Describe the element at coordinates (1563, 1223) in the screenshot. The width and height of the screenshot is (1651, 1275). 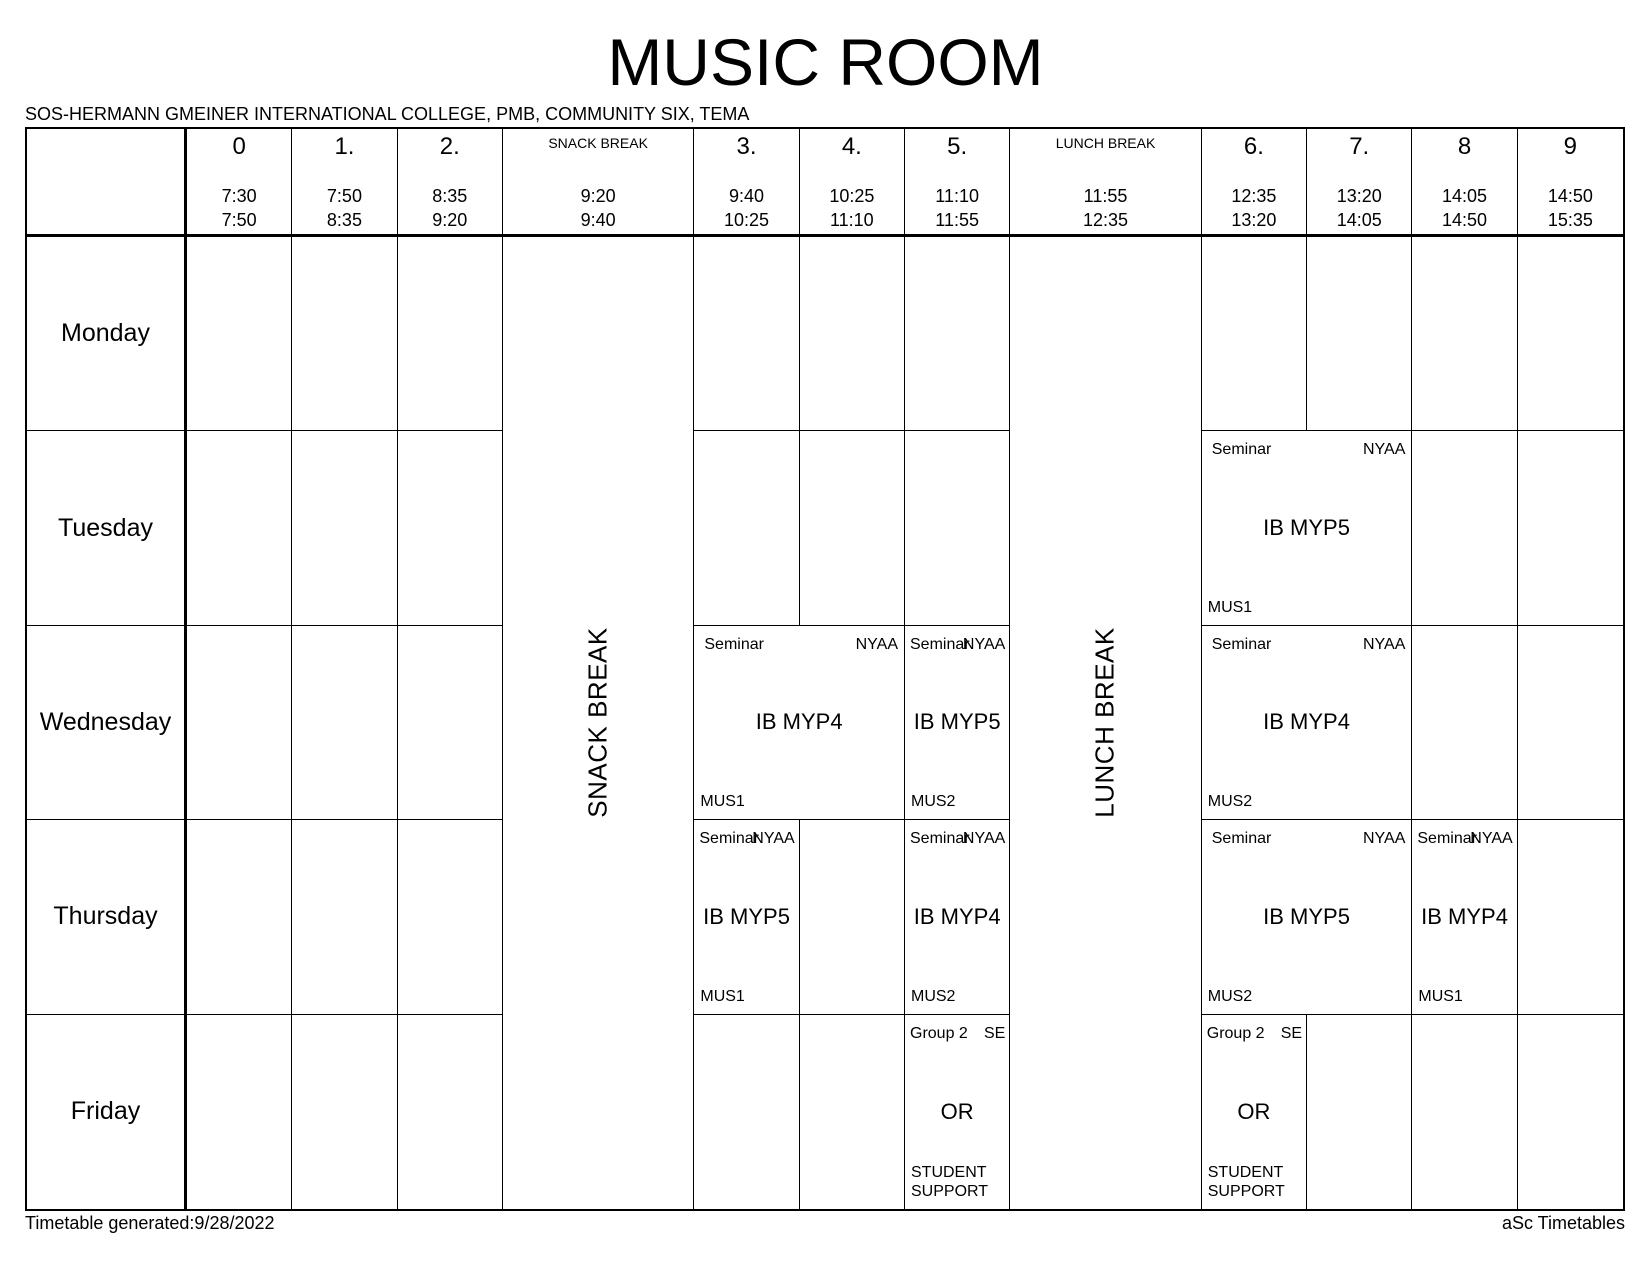
I see `brand-label: aSc Timetables` at that location.